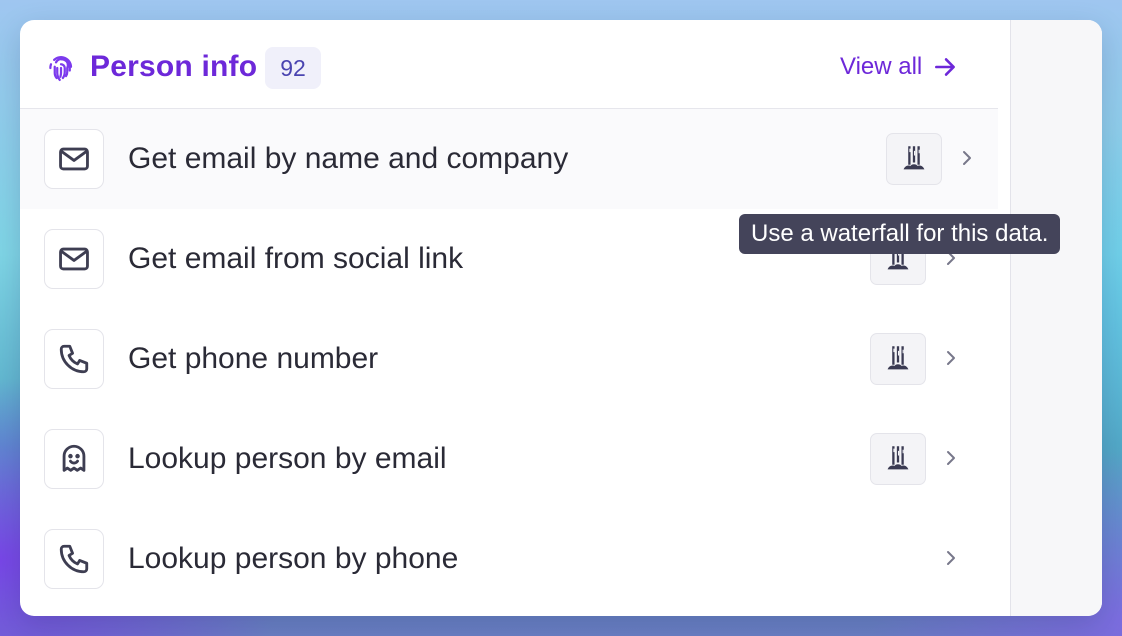 The height and width of the screenshot is (636, 1122). Describe the element at coordinates (1056, 318) in the screenshot. I see `side-panel` at that location.